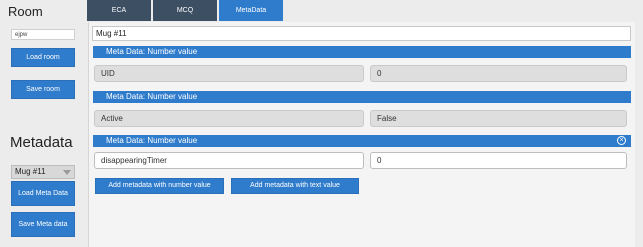 This screenshot has width=643, height=247. Describe the element at coordinates (364, 11) in the screenshot. I see `tab-bar: ECA MCQ MetaData` at that location.